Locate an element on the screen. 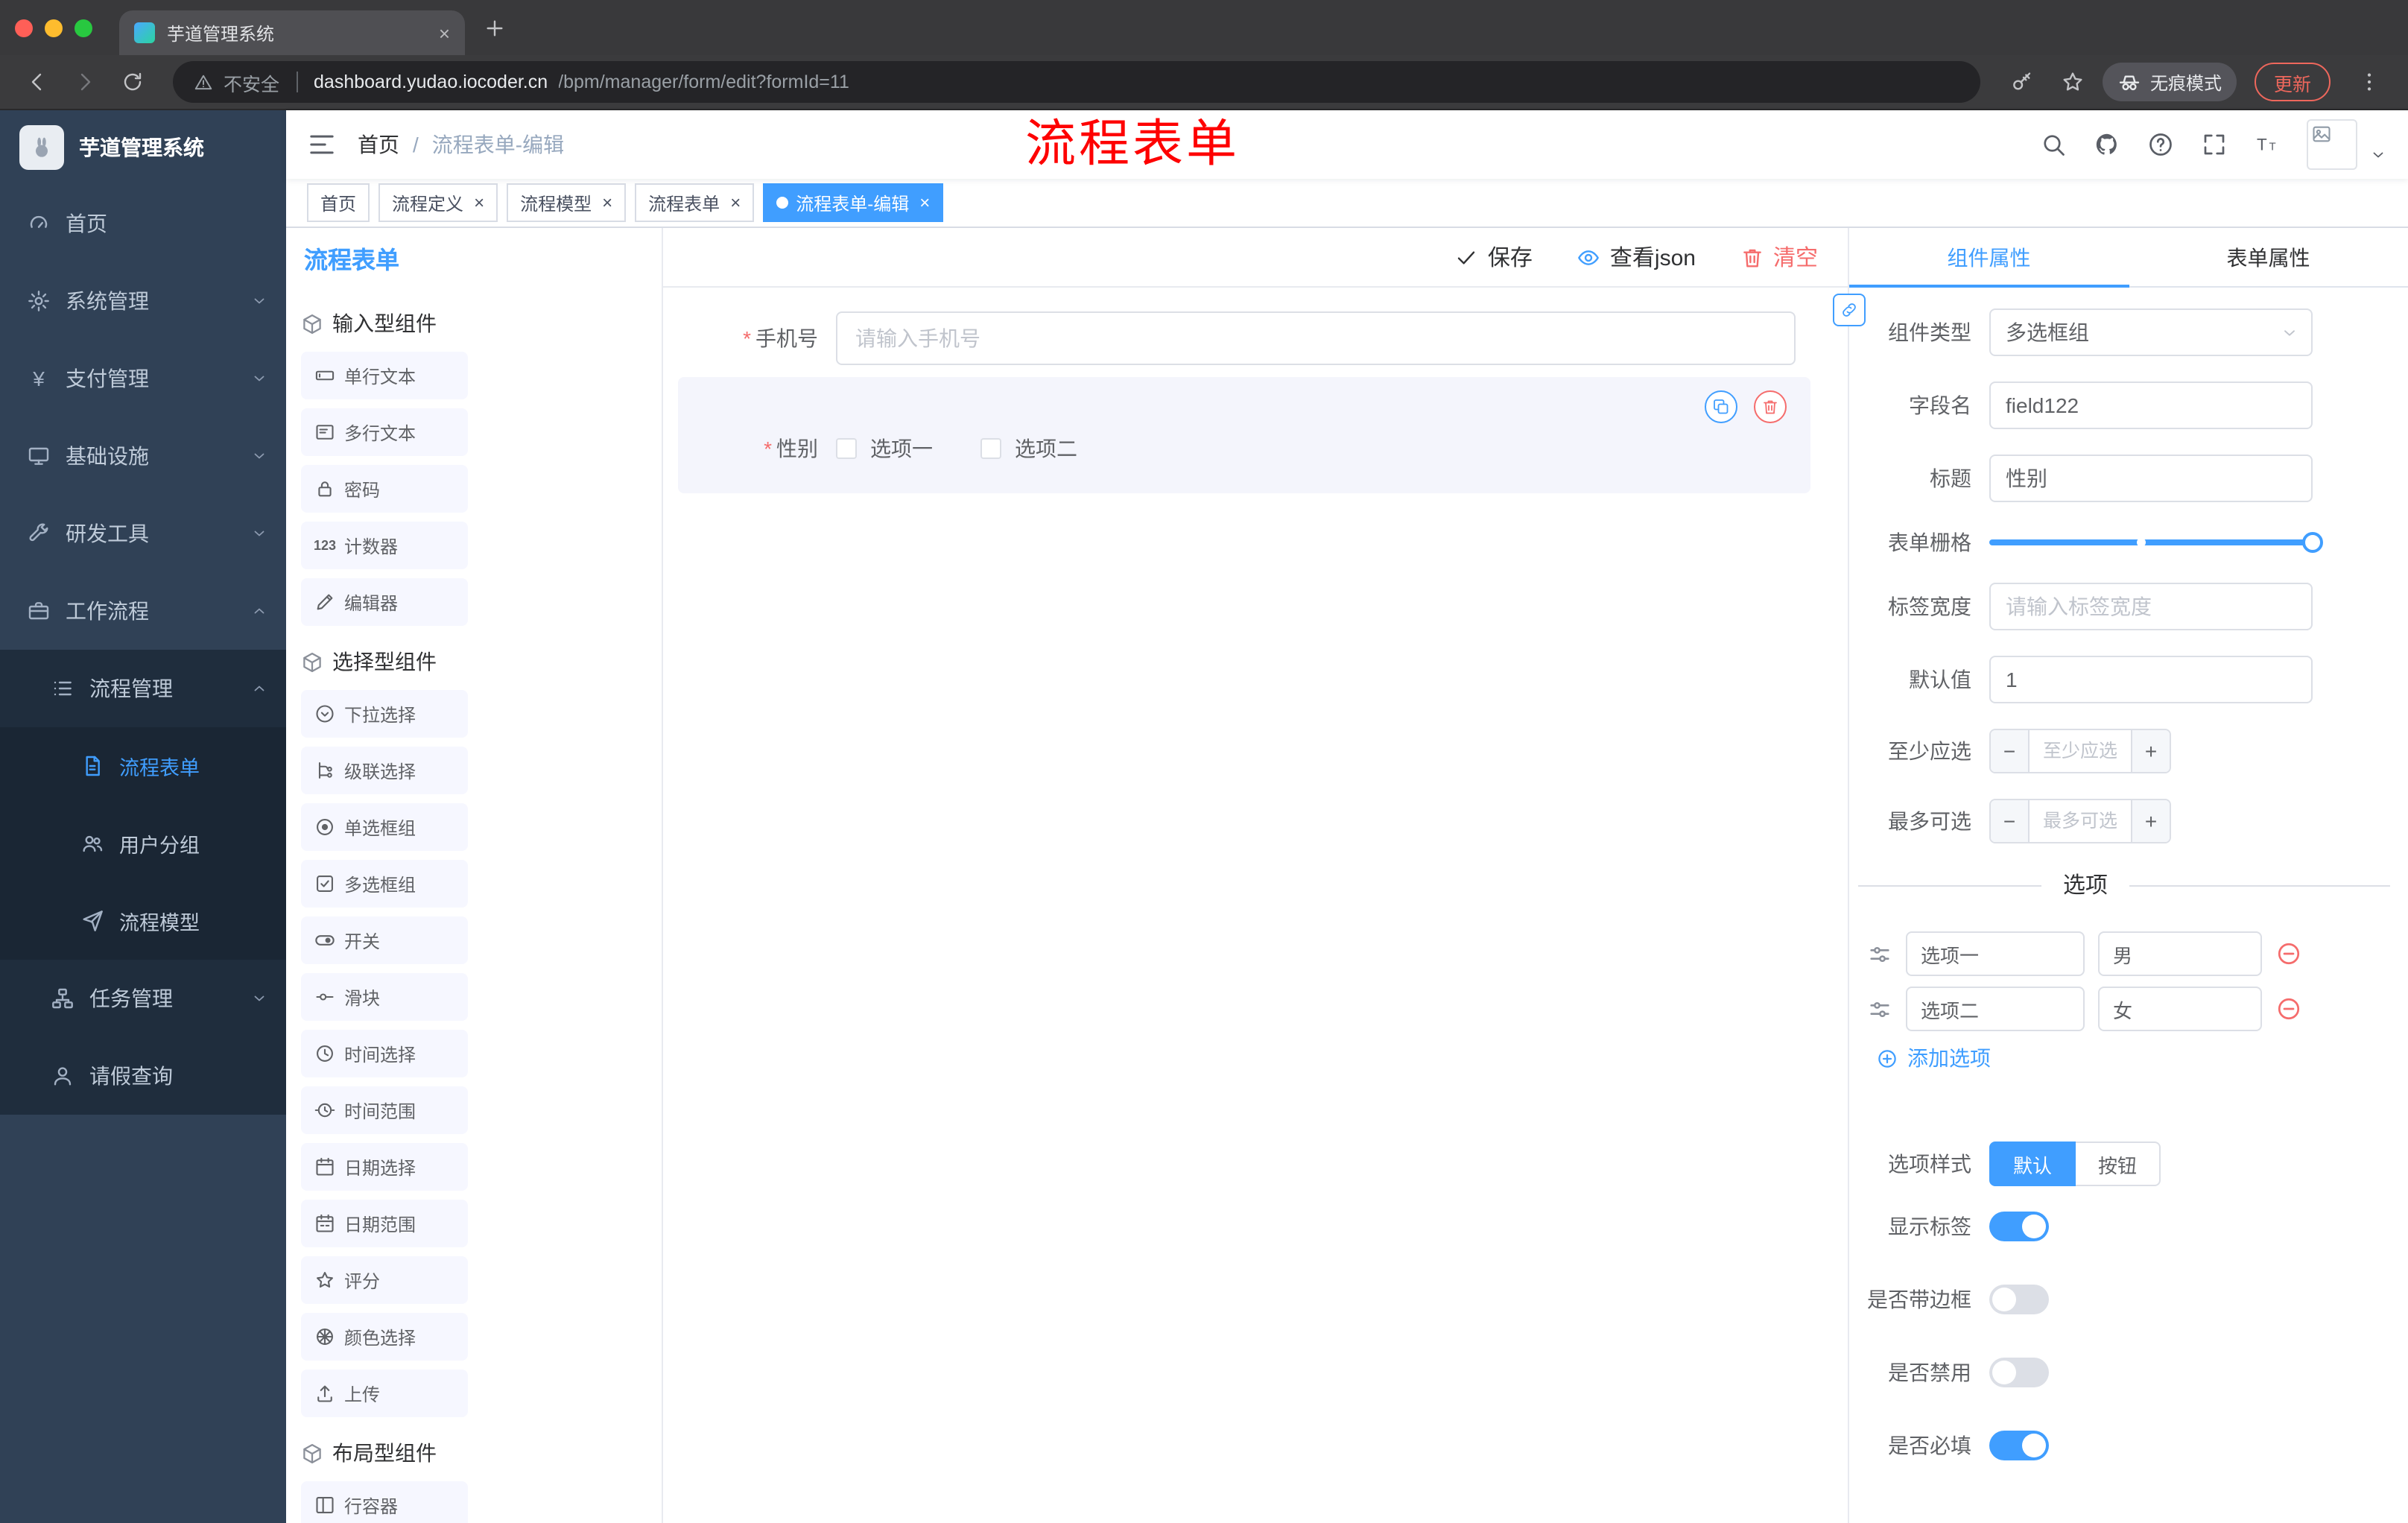 The image size is (2408, 1523). style-default-button: 默认 is located at coordinates (2032, 1164).